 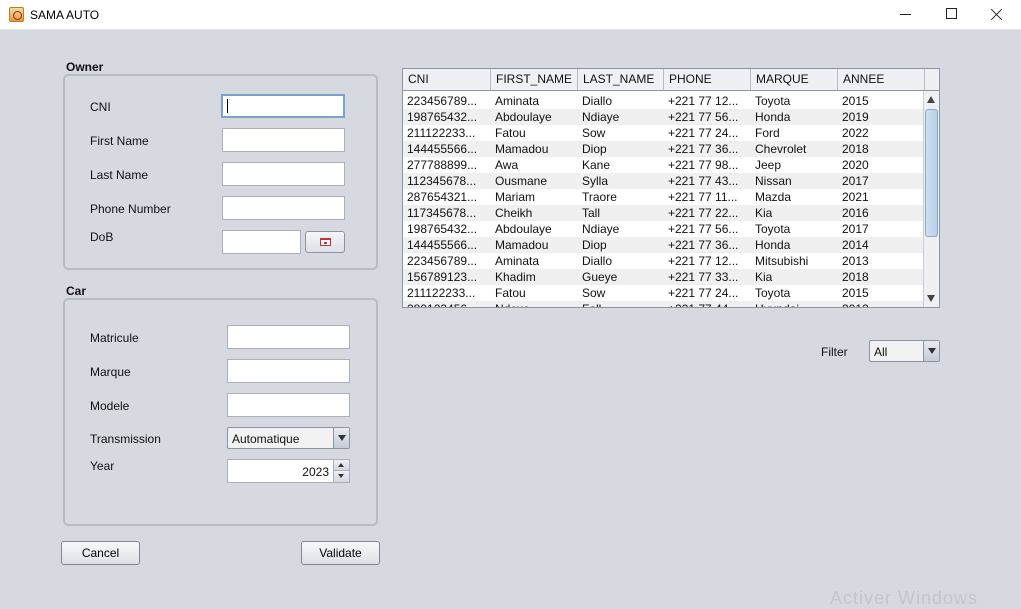 I want to click on spinner-down-icon, so click(x=341, y=476).